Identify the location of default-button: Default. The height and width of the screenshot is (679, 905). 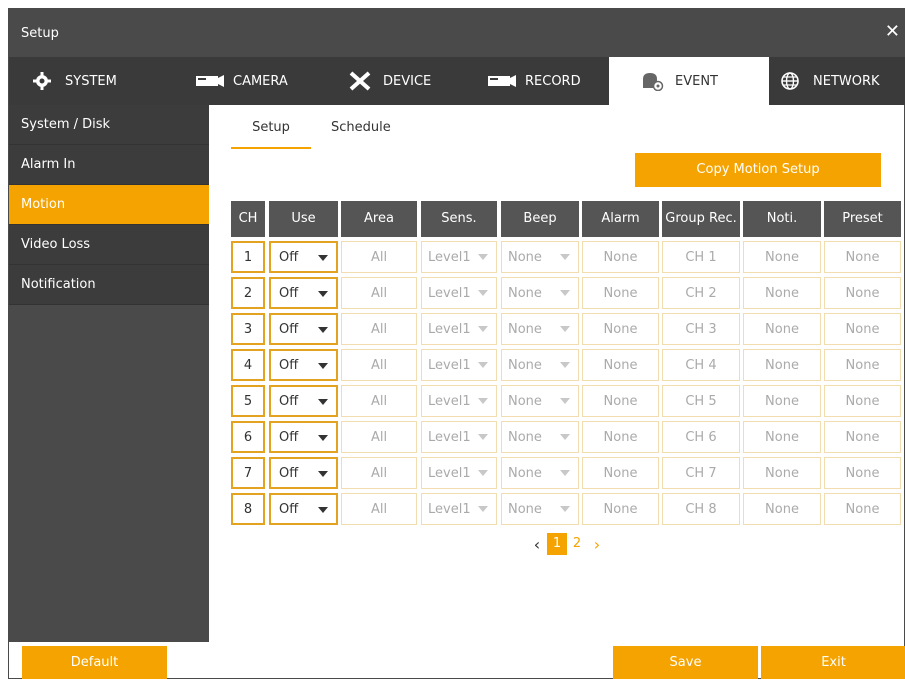
(94, 662).